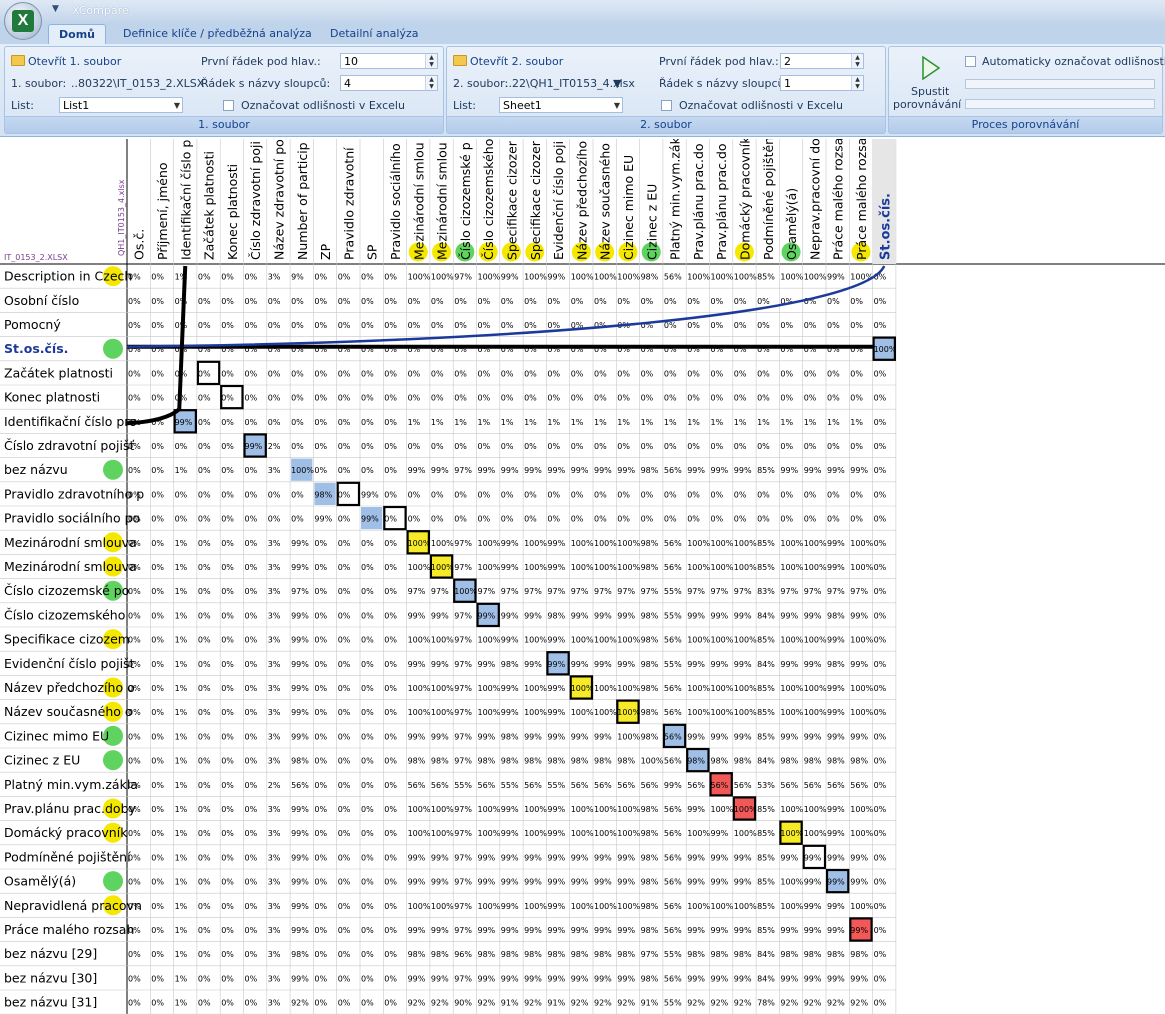 Image resolution: width=1165 pixels, height=1014 pixels. I want to click on match-cell: 83%, so click(766, 591).